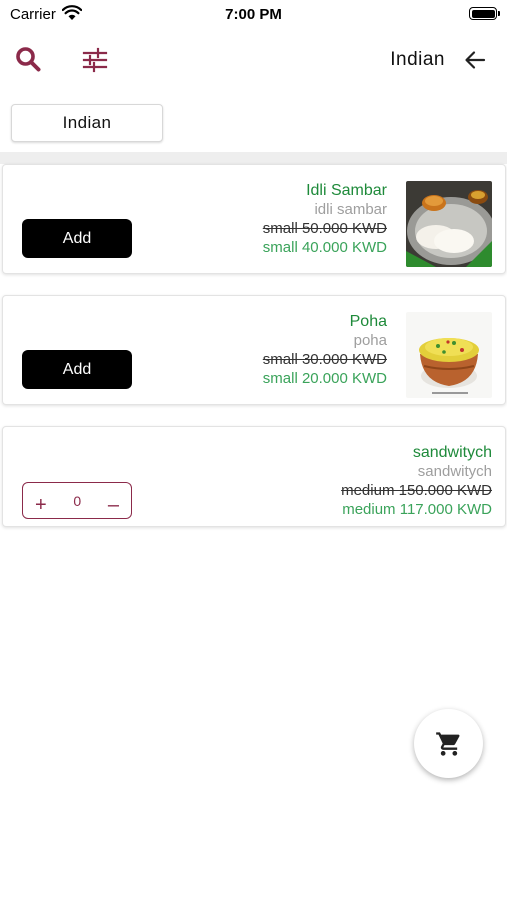 This screenshot has width=507, height=900. Describe the element at coordinates (324, 359) in the screenshot. I see `item-old-price: small 30.000 KWD` at that location.